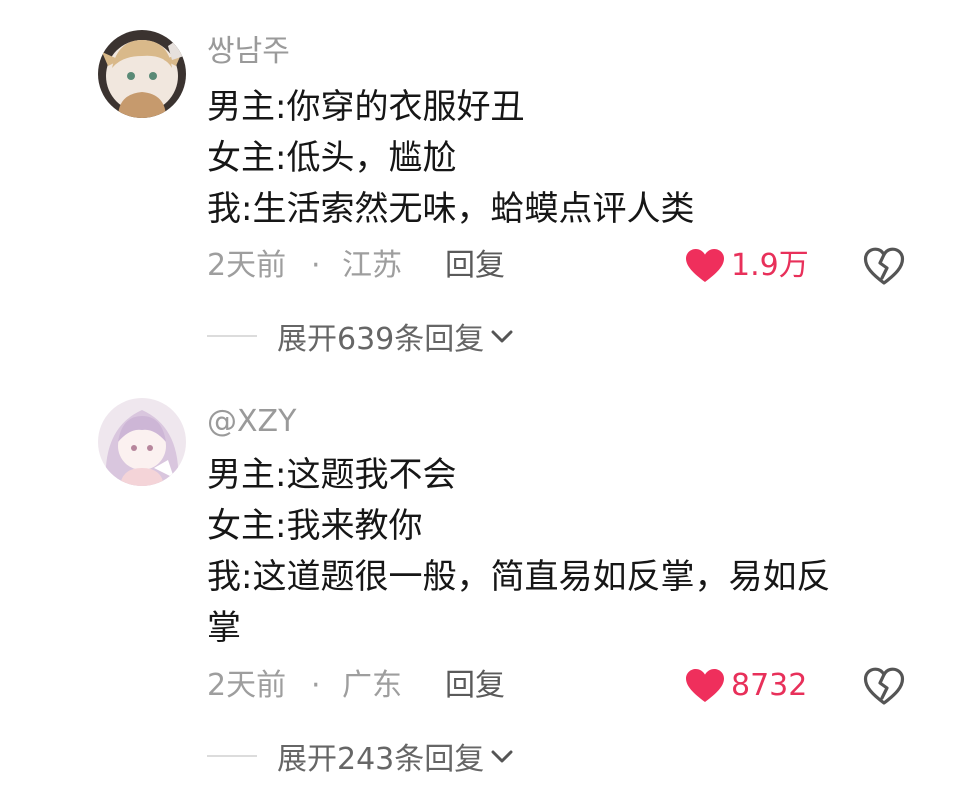 The width and height of the screenshot is (971, 786). What do you see at coordinates (770, 265) in the screenshot?
I see `like-count: 1.9万` at bounding box center [770, 265].